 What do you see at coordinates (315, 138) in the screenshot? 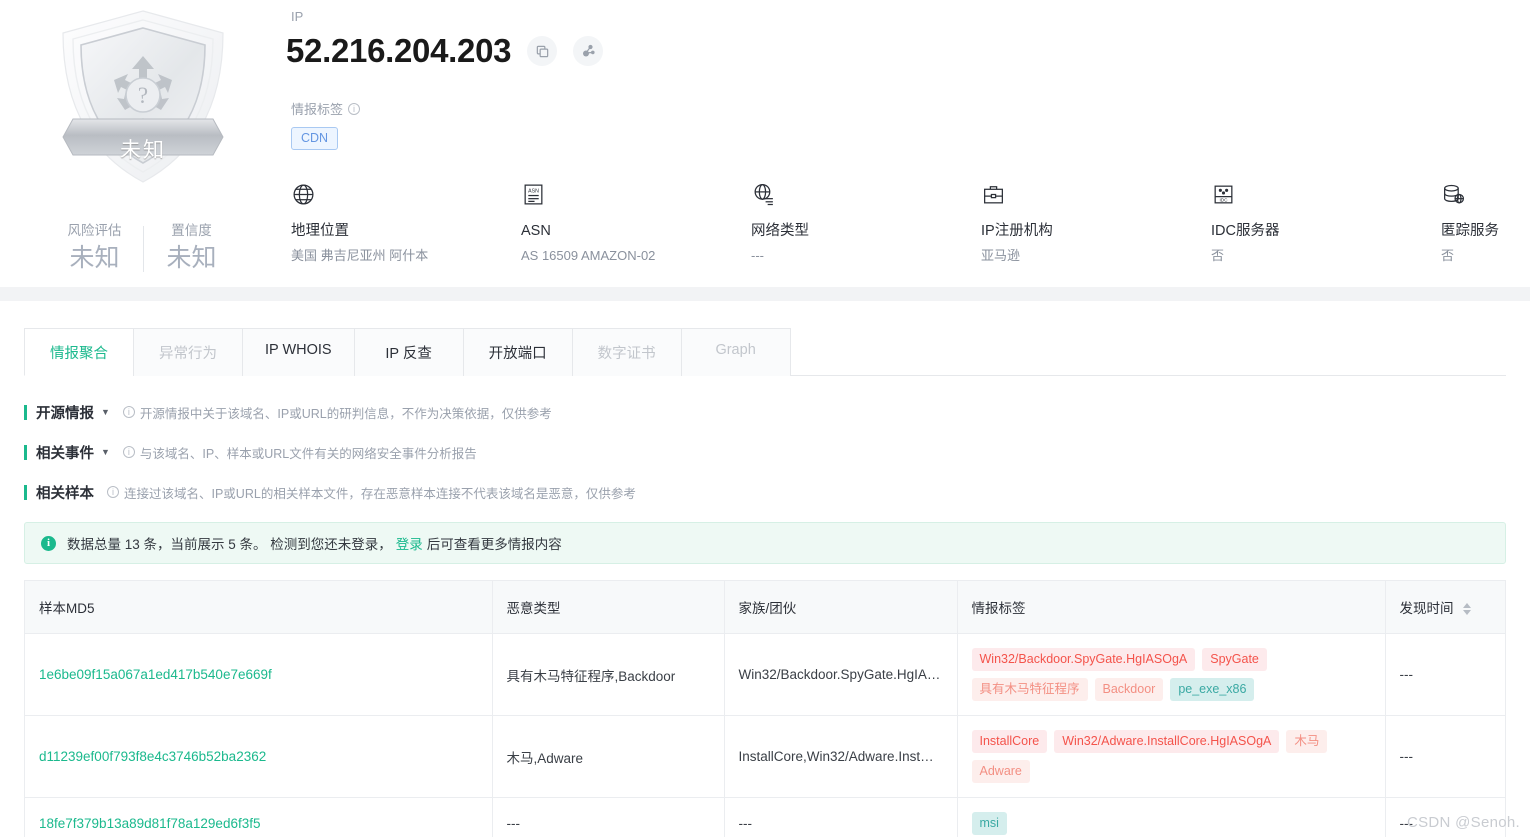
I see `tag-cdn: CDN` at bounding box center [315, 138].